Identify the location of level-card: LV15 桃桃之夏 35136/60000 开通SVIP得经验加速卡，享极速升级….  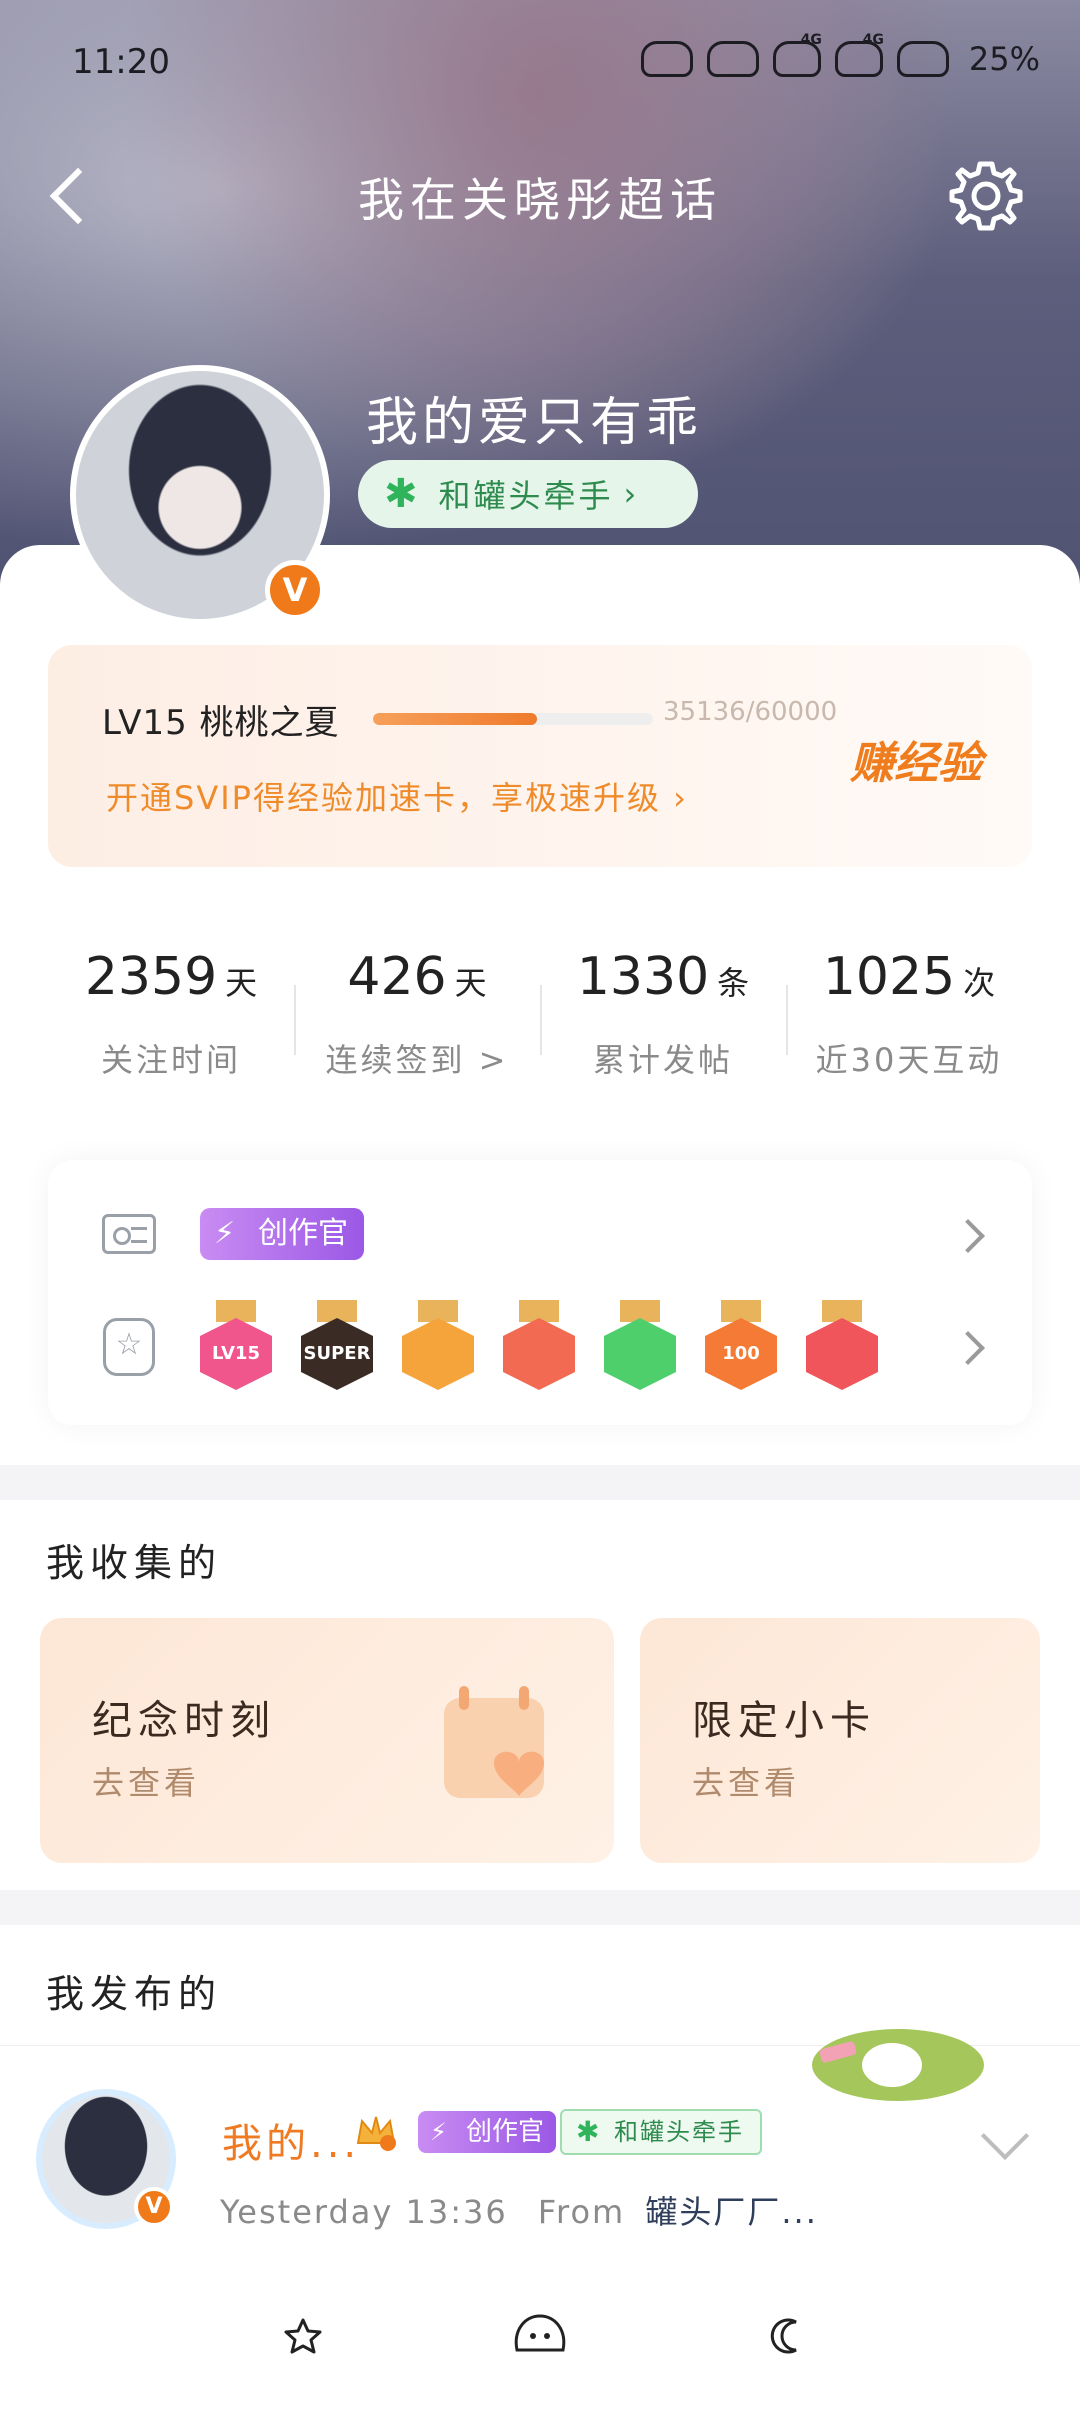
(540, 756).